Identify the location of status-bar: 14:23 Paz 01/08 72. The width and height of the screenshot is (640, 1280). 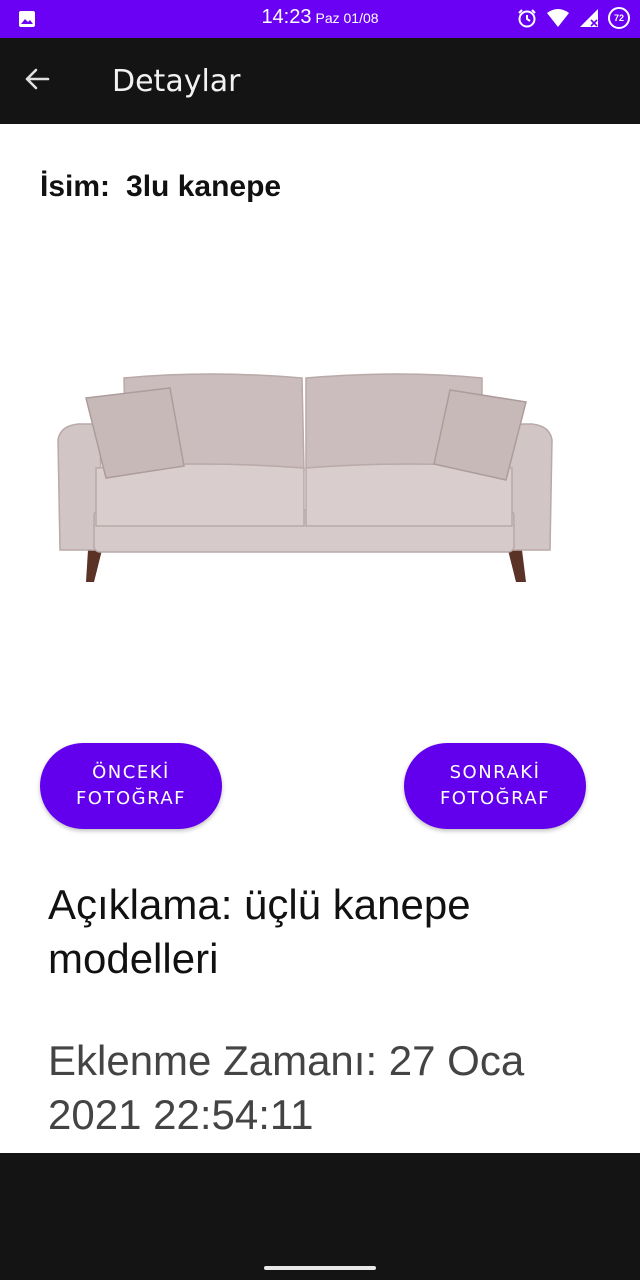
(320, 19).